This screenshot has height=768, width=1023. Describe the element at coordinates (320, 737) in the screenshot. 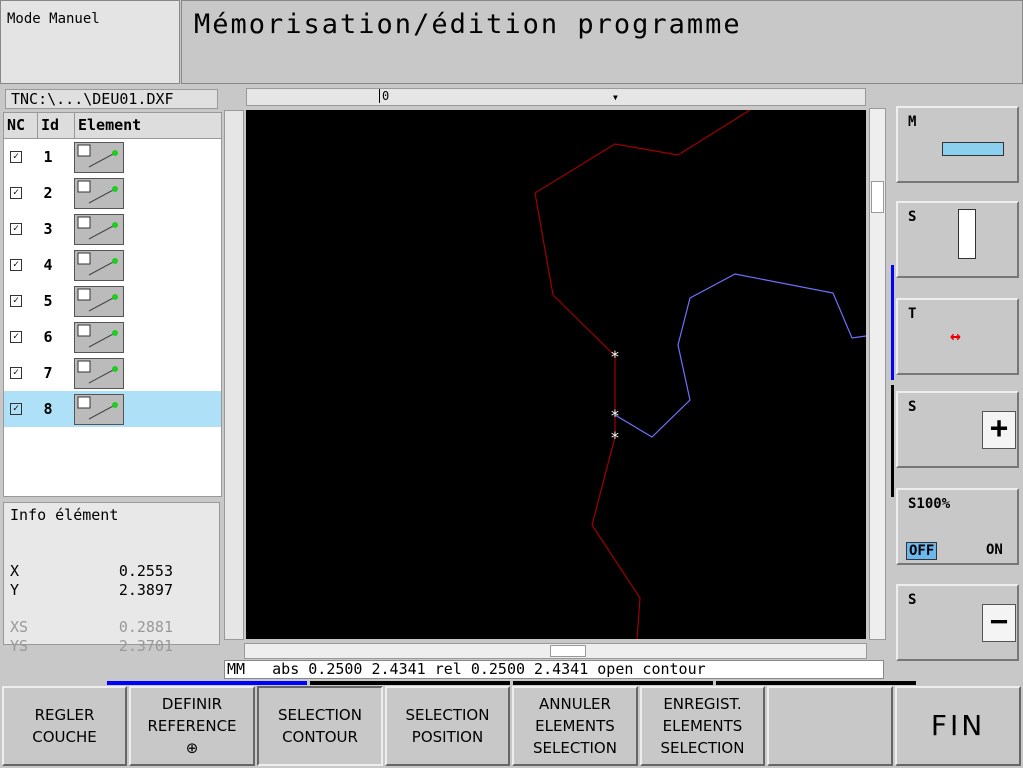

I see `softkey-label: CONTOUR` at that location.